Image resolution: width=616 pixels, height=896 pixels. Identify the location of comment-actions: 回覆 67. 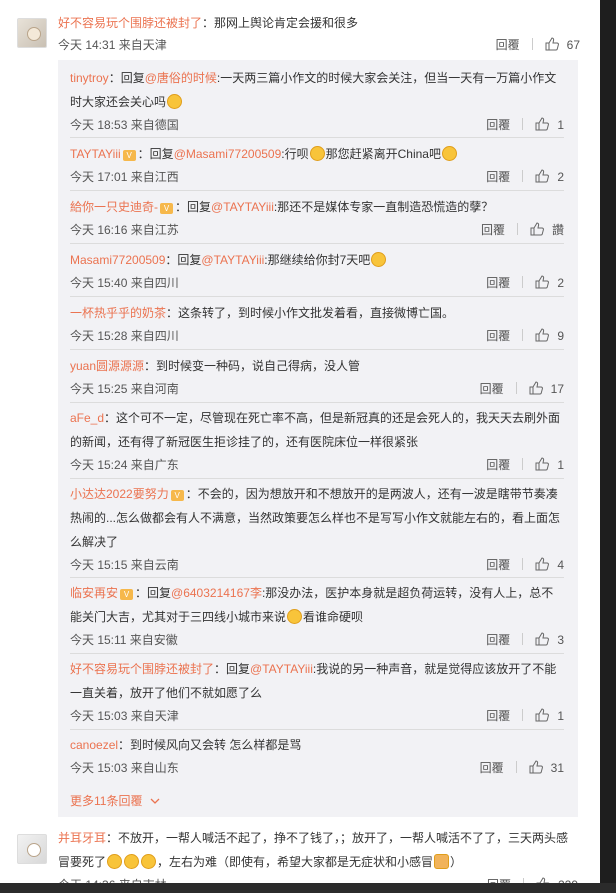
(538, 45).